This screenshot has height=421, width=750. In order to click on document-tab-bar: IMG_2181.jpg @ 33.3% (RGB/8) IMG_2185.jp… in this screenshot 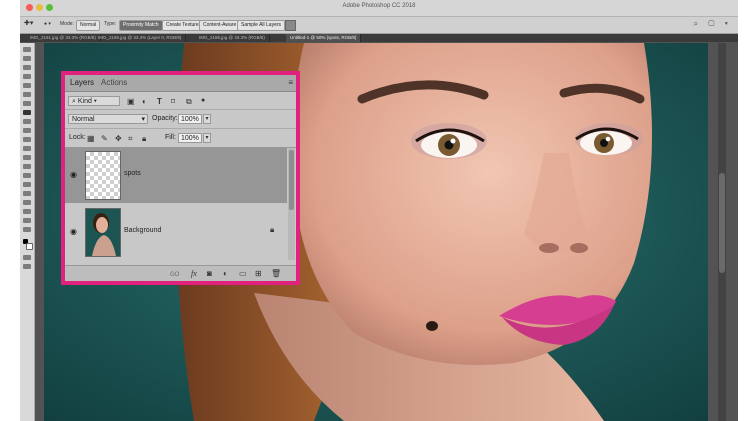, I will do `click(379, 38)`.